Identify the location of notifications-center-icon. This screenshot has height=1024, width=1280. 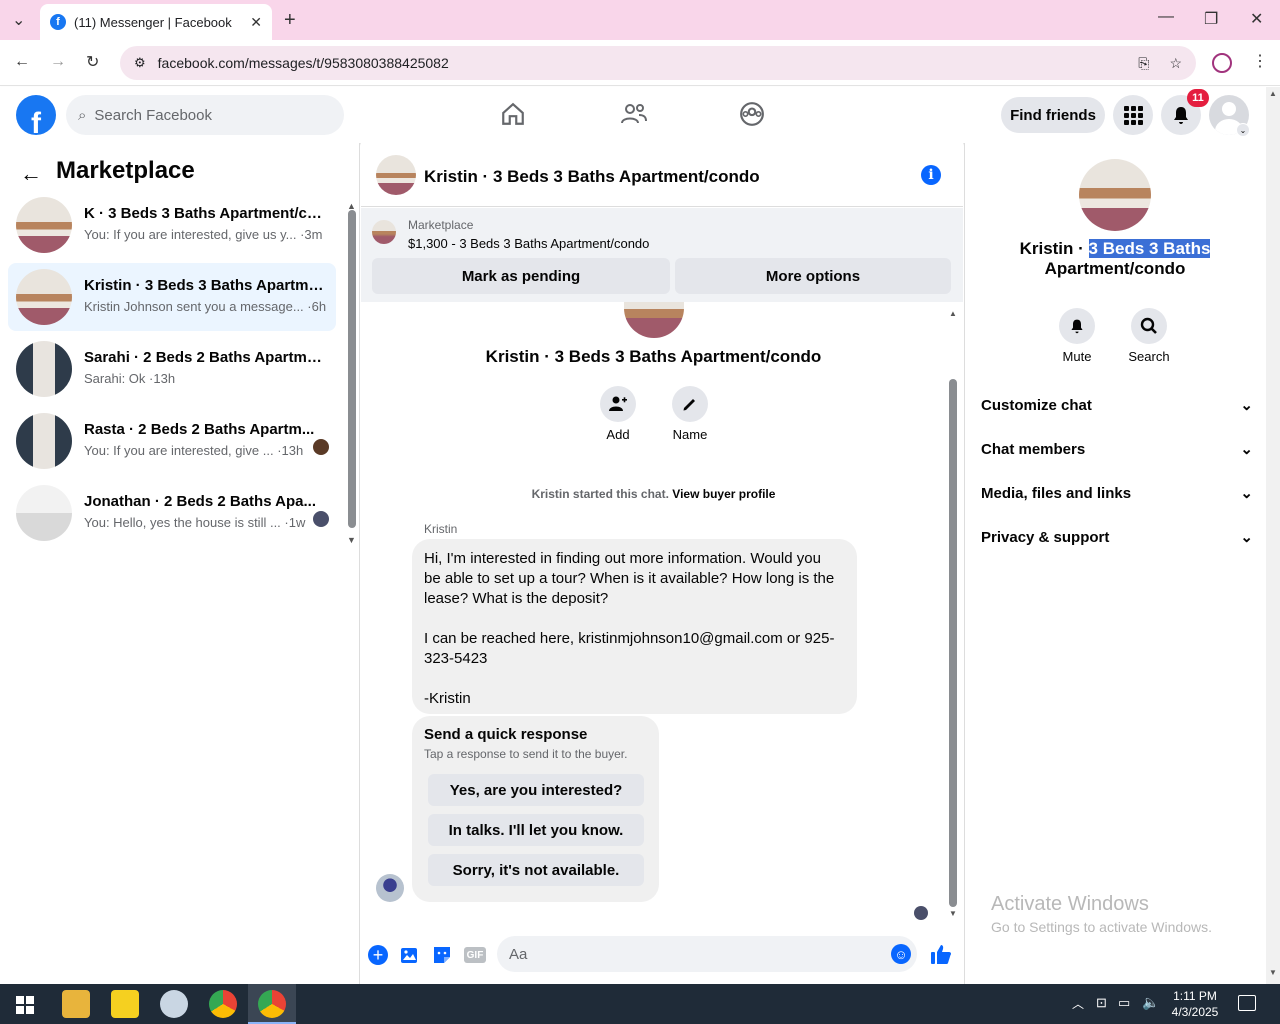
(1247, 1003).